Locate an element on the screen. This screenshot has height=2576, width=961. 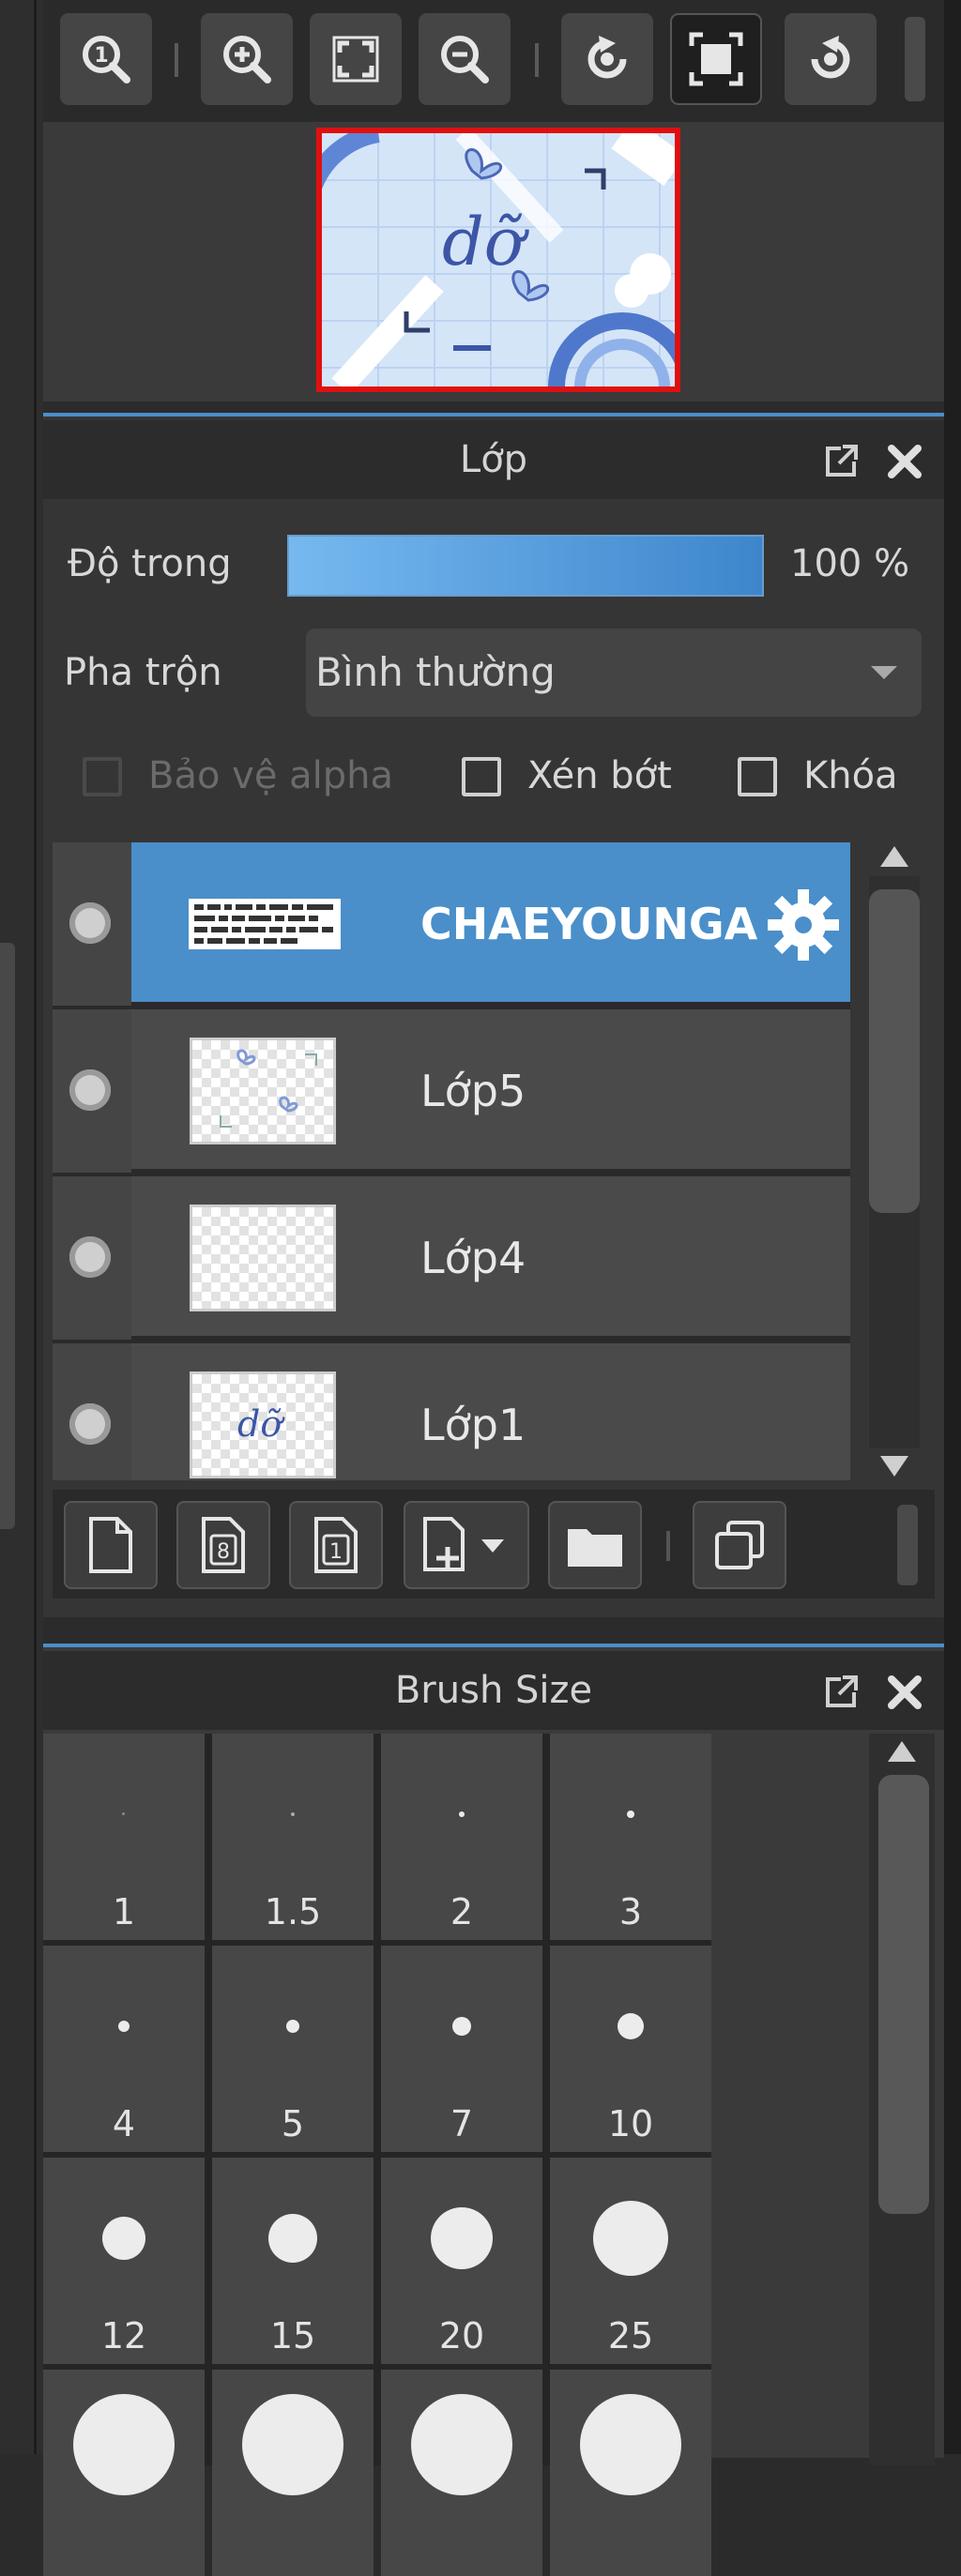
brush-grid-scrollbar is located at coordinates (902, 2099).